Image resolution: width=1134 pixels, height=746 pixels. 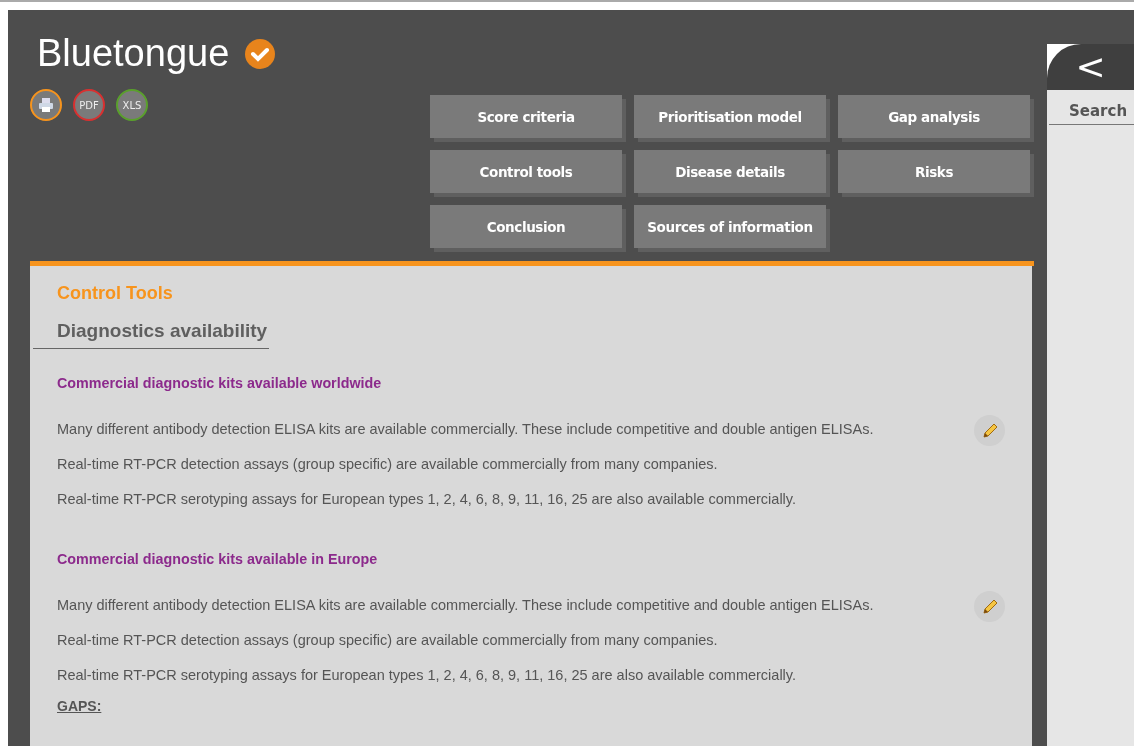 I want to click on collapse-tab: <, so click(x=1090, y=67).